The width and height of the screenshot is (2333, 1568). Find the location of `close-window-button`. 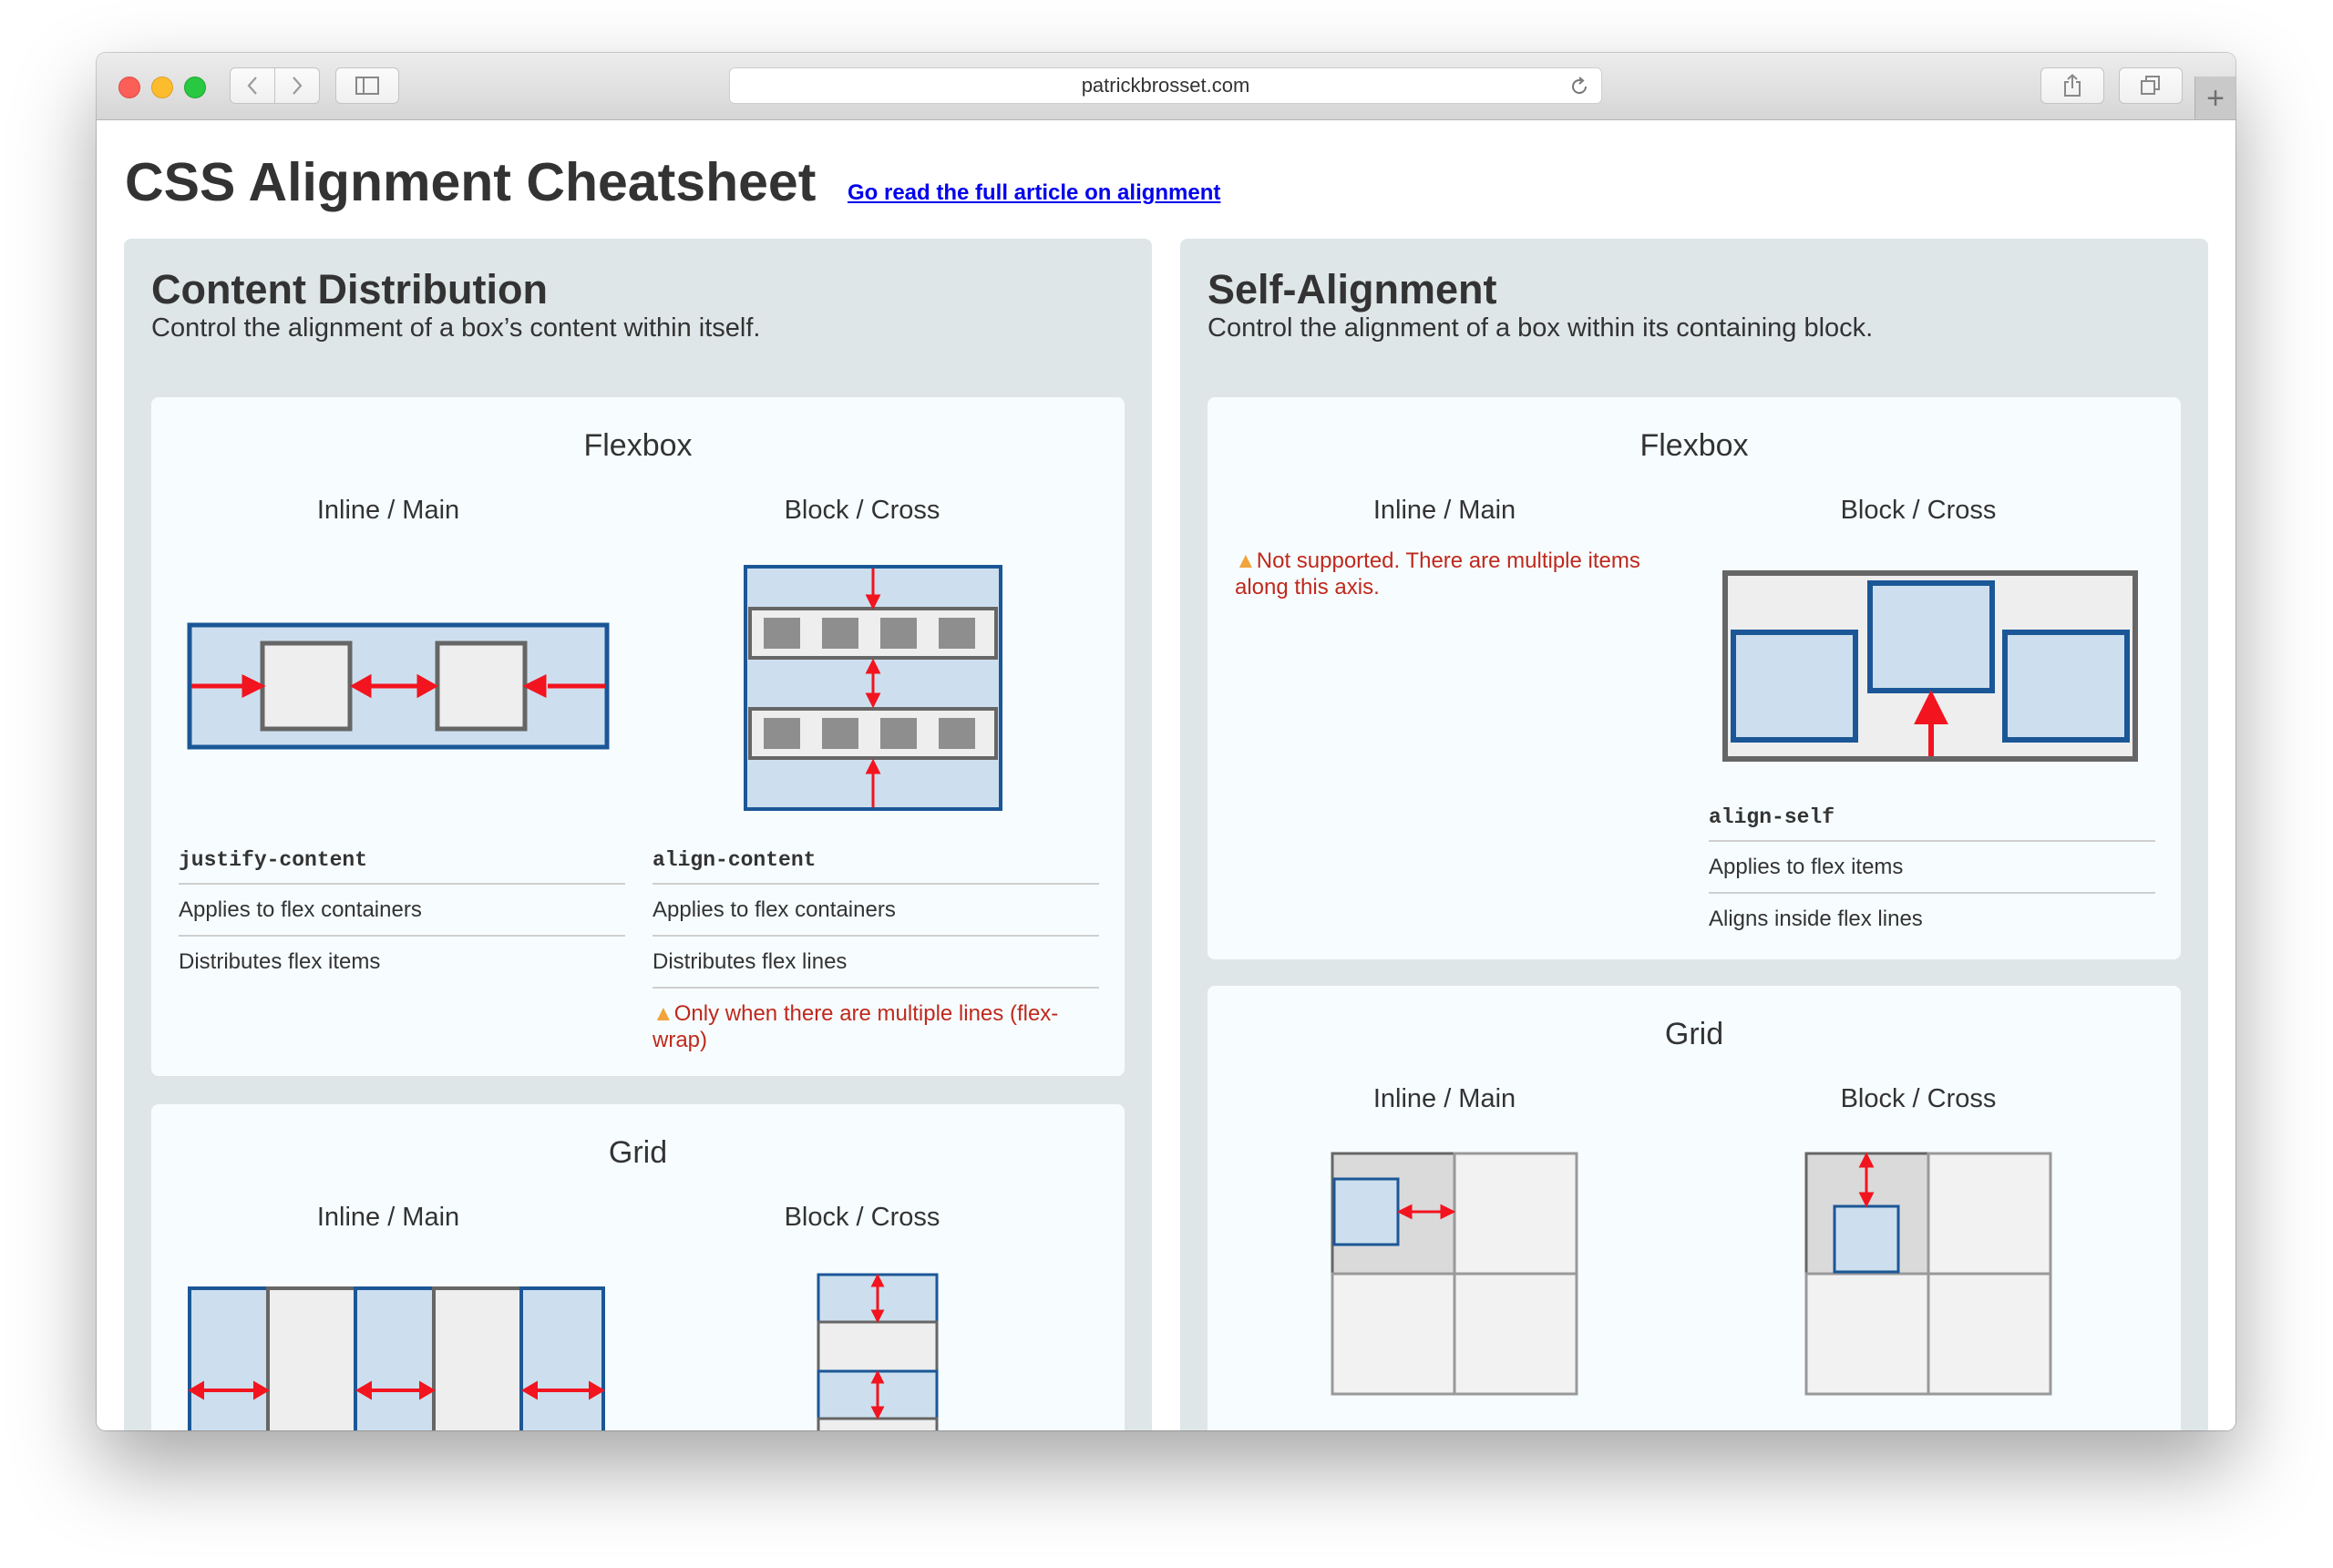

close-window-button is located at coordinates (129, 87).